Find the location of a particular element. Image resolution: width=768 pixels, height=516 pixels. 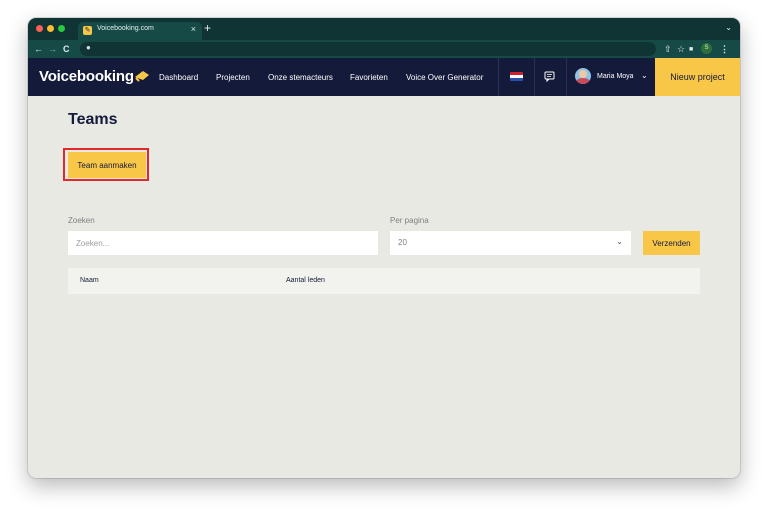

lock-icon: ● is located at coordinates (88, 47).